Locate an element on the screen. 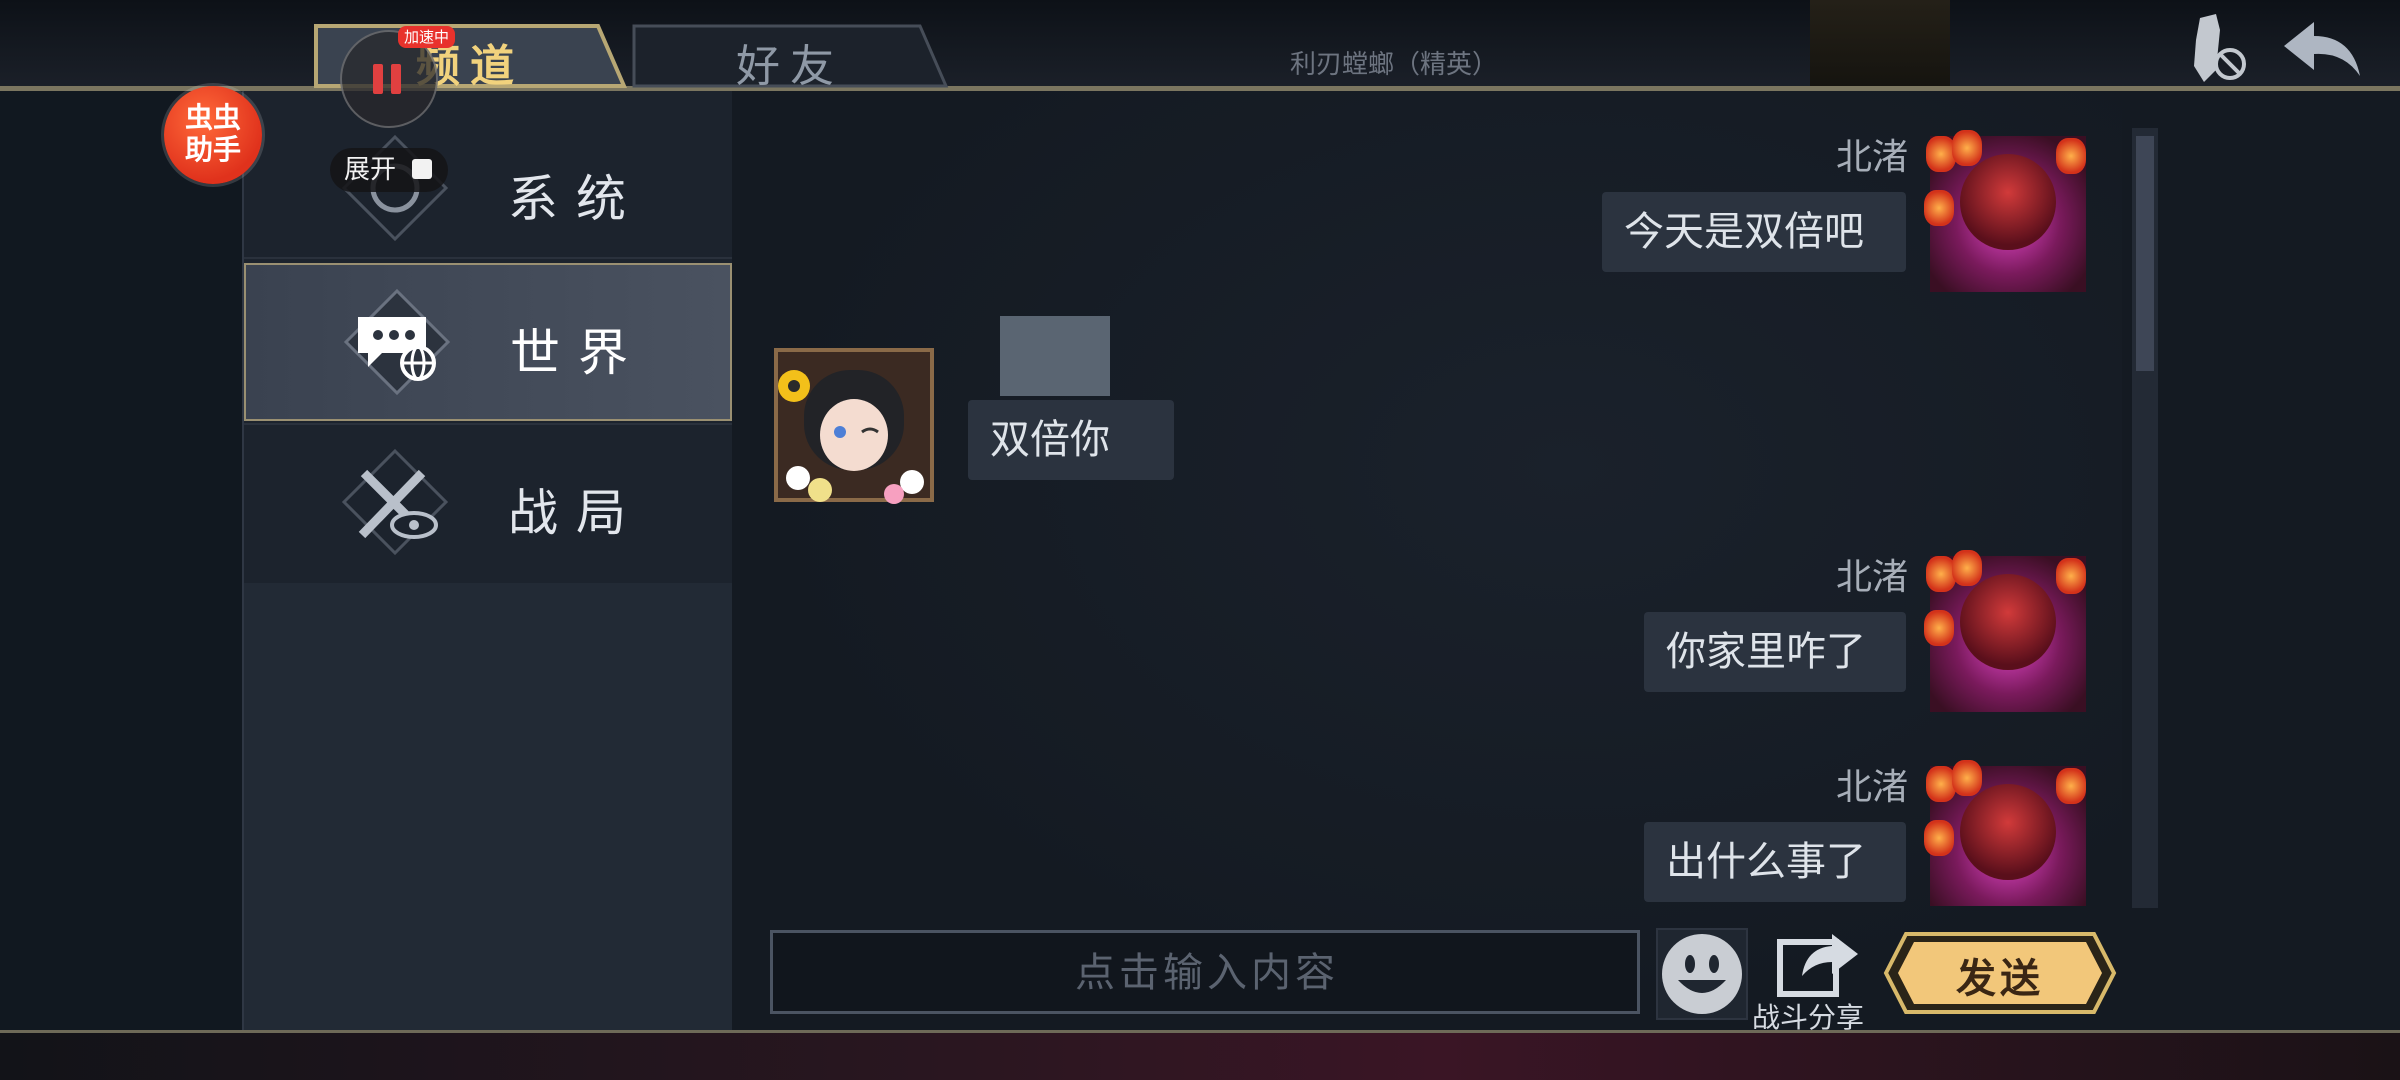 This screenshot has width=2400, height=1080. message-bubble: 双倍你 is located at coordinates (1071, 440).